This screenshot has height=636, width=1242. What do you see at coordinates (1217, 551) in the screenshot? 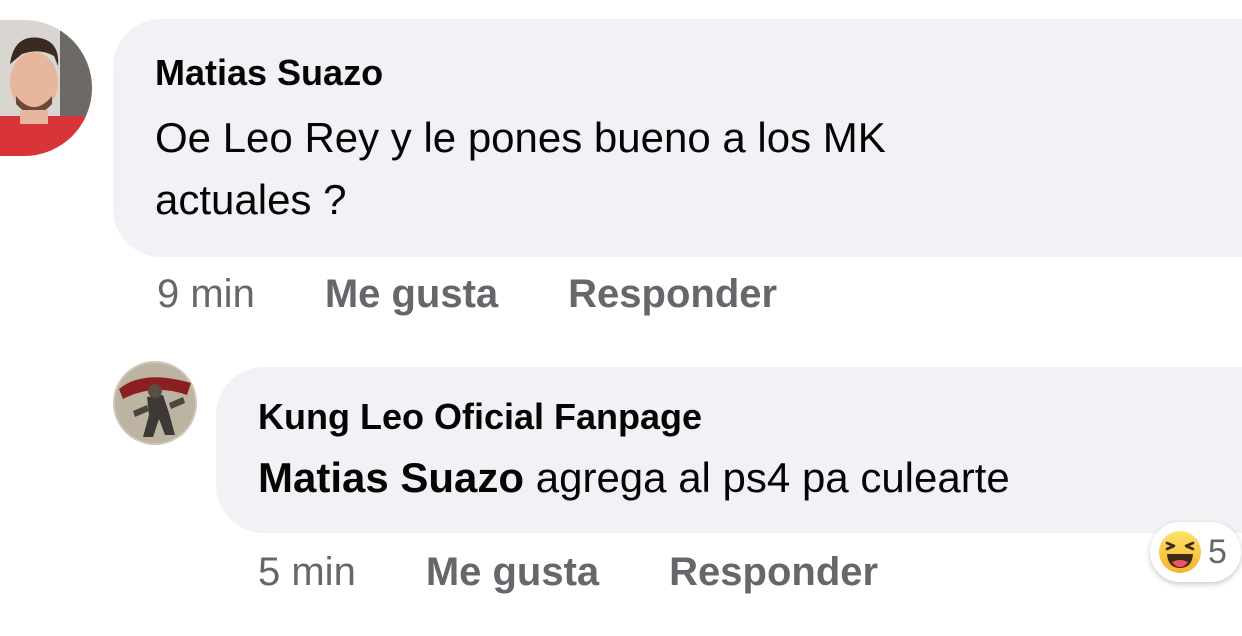
I see `reaction-count: 5` at bounding box center [1217, 551].